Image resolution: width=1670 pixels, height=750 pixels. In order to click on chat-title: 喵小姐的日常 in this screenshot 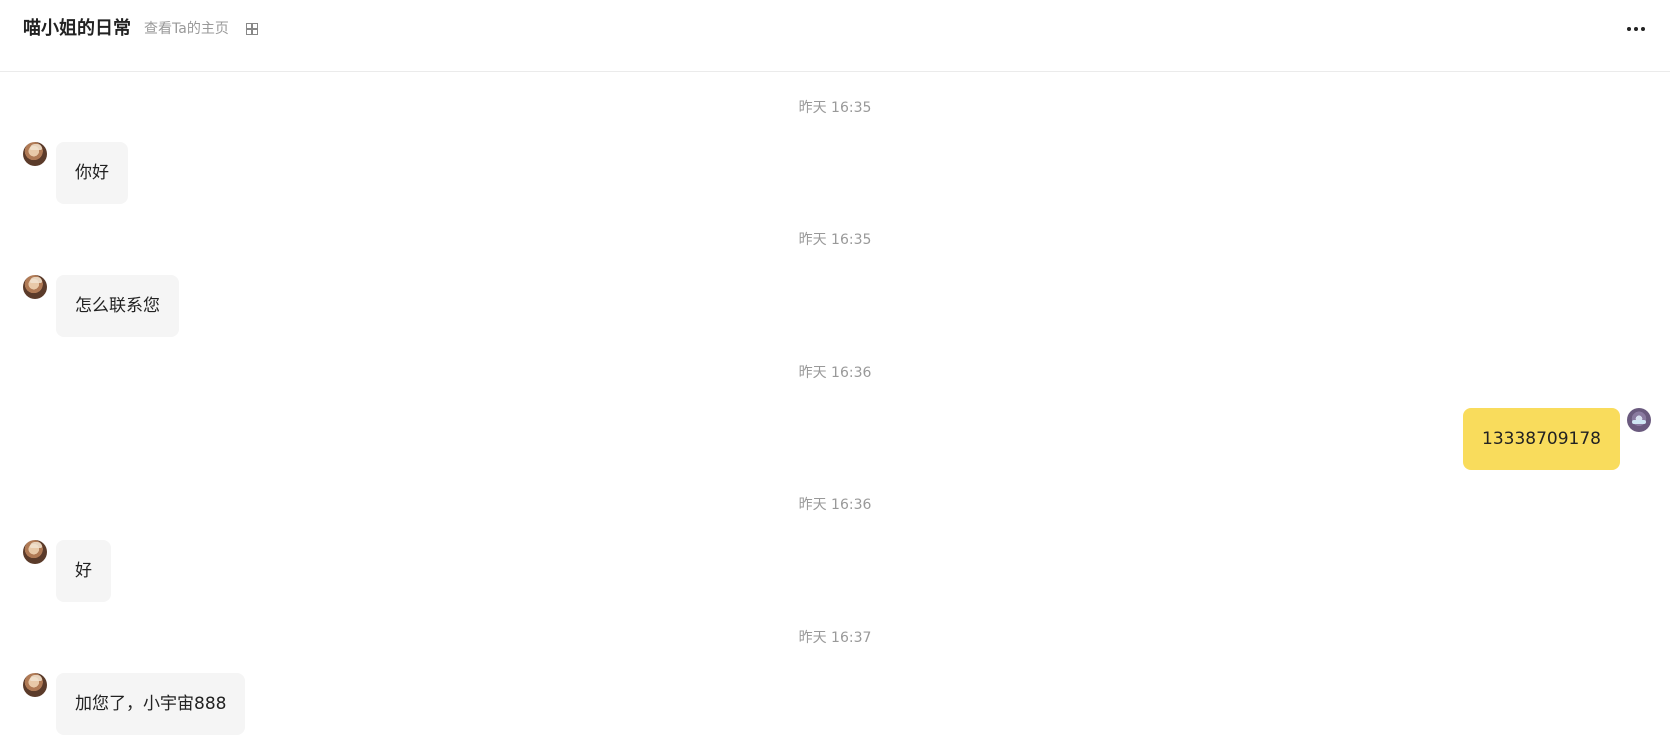, I will do `click(77, 28)`.